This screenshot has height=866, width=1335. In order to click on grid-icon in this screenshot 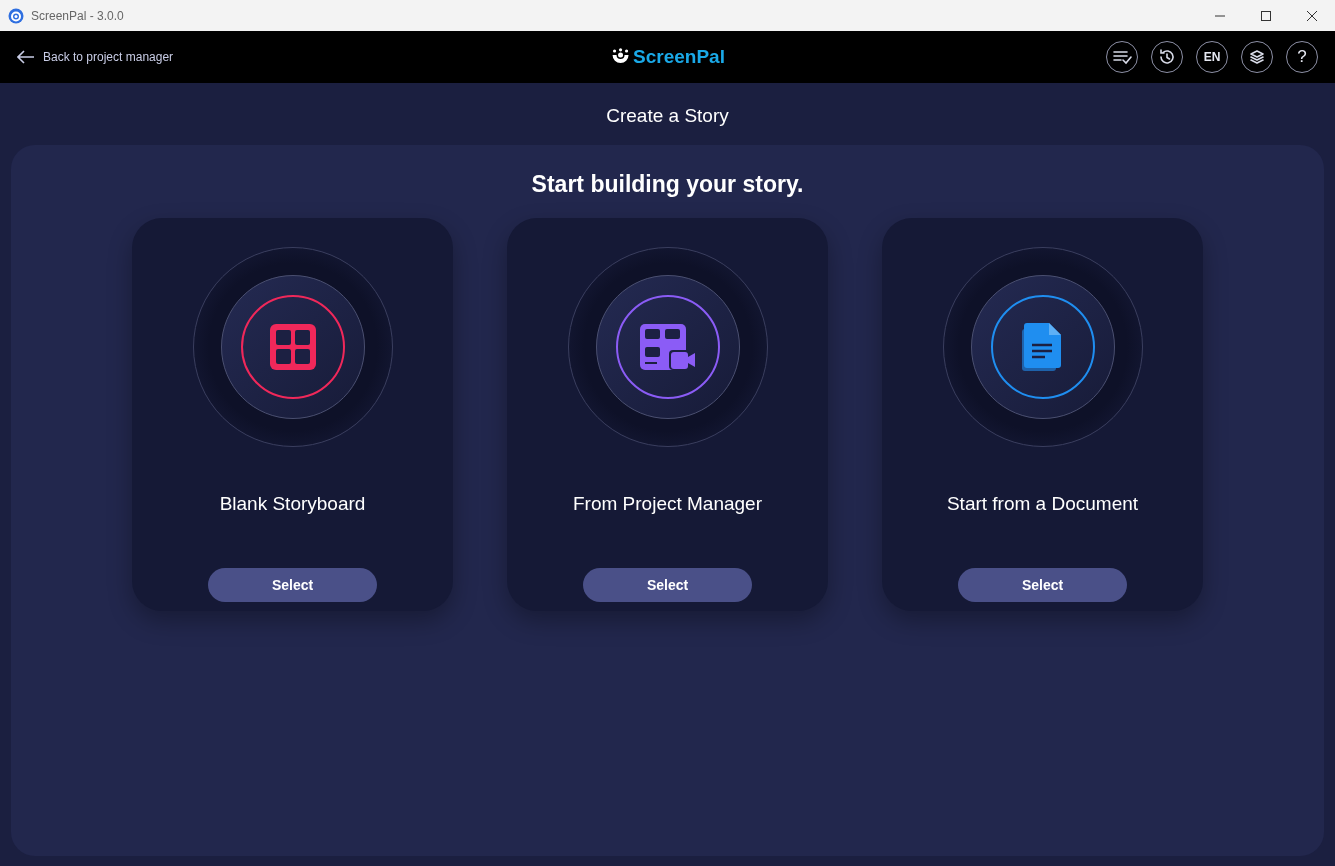, I will do `click(292, 347)`.